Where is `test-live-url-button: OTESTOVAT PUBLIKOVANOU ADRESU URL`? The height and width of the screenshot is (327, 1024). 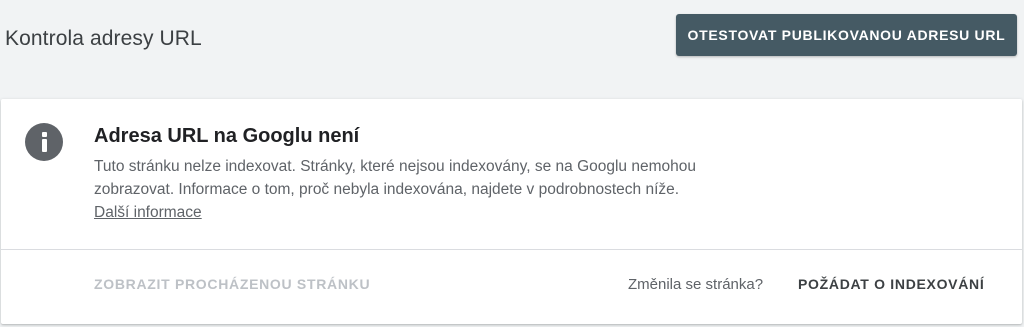
test-live-url-button: OTESTOVAT PUBLIKOVANOU ADRESU URL is located at coordinates (846, 35).